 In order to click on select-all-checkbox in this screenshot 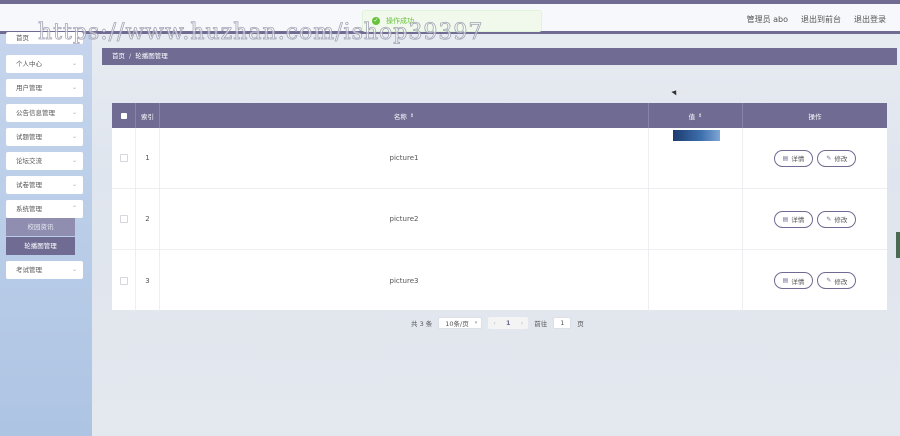, I will do `click(123, 115)`.